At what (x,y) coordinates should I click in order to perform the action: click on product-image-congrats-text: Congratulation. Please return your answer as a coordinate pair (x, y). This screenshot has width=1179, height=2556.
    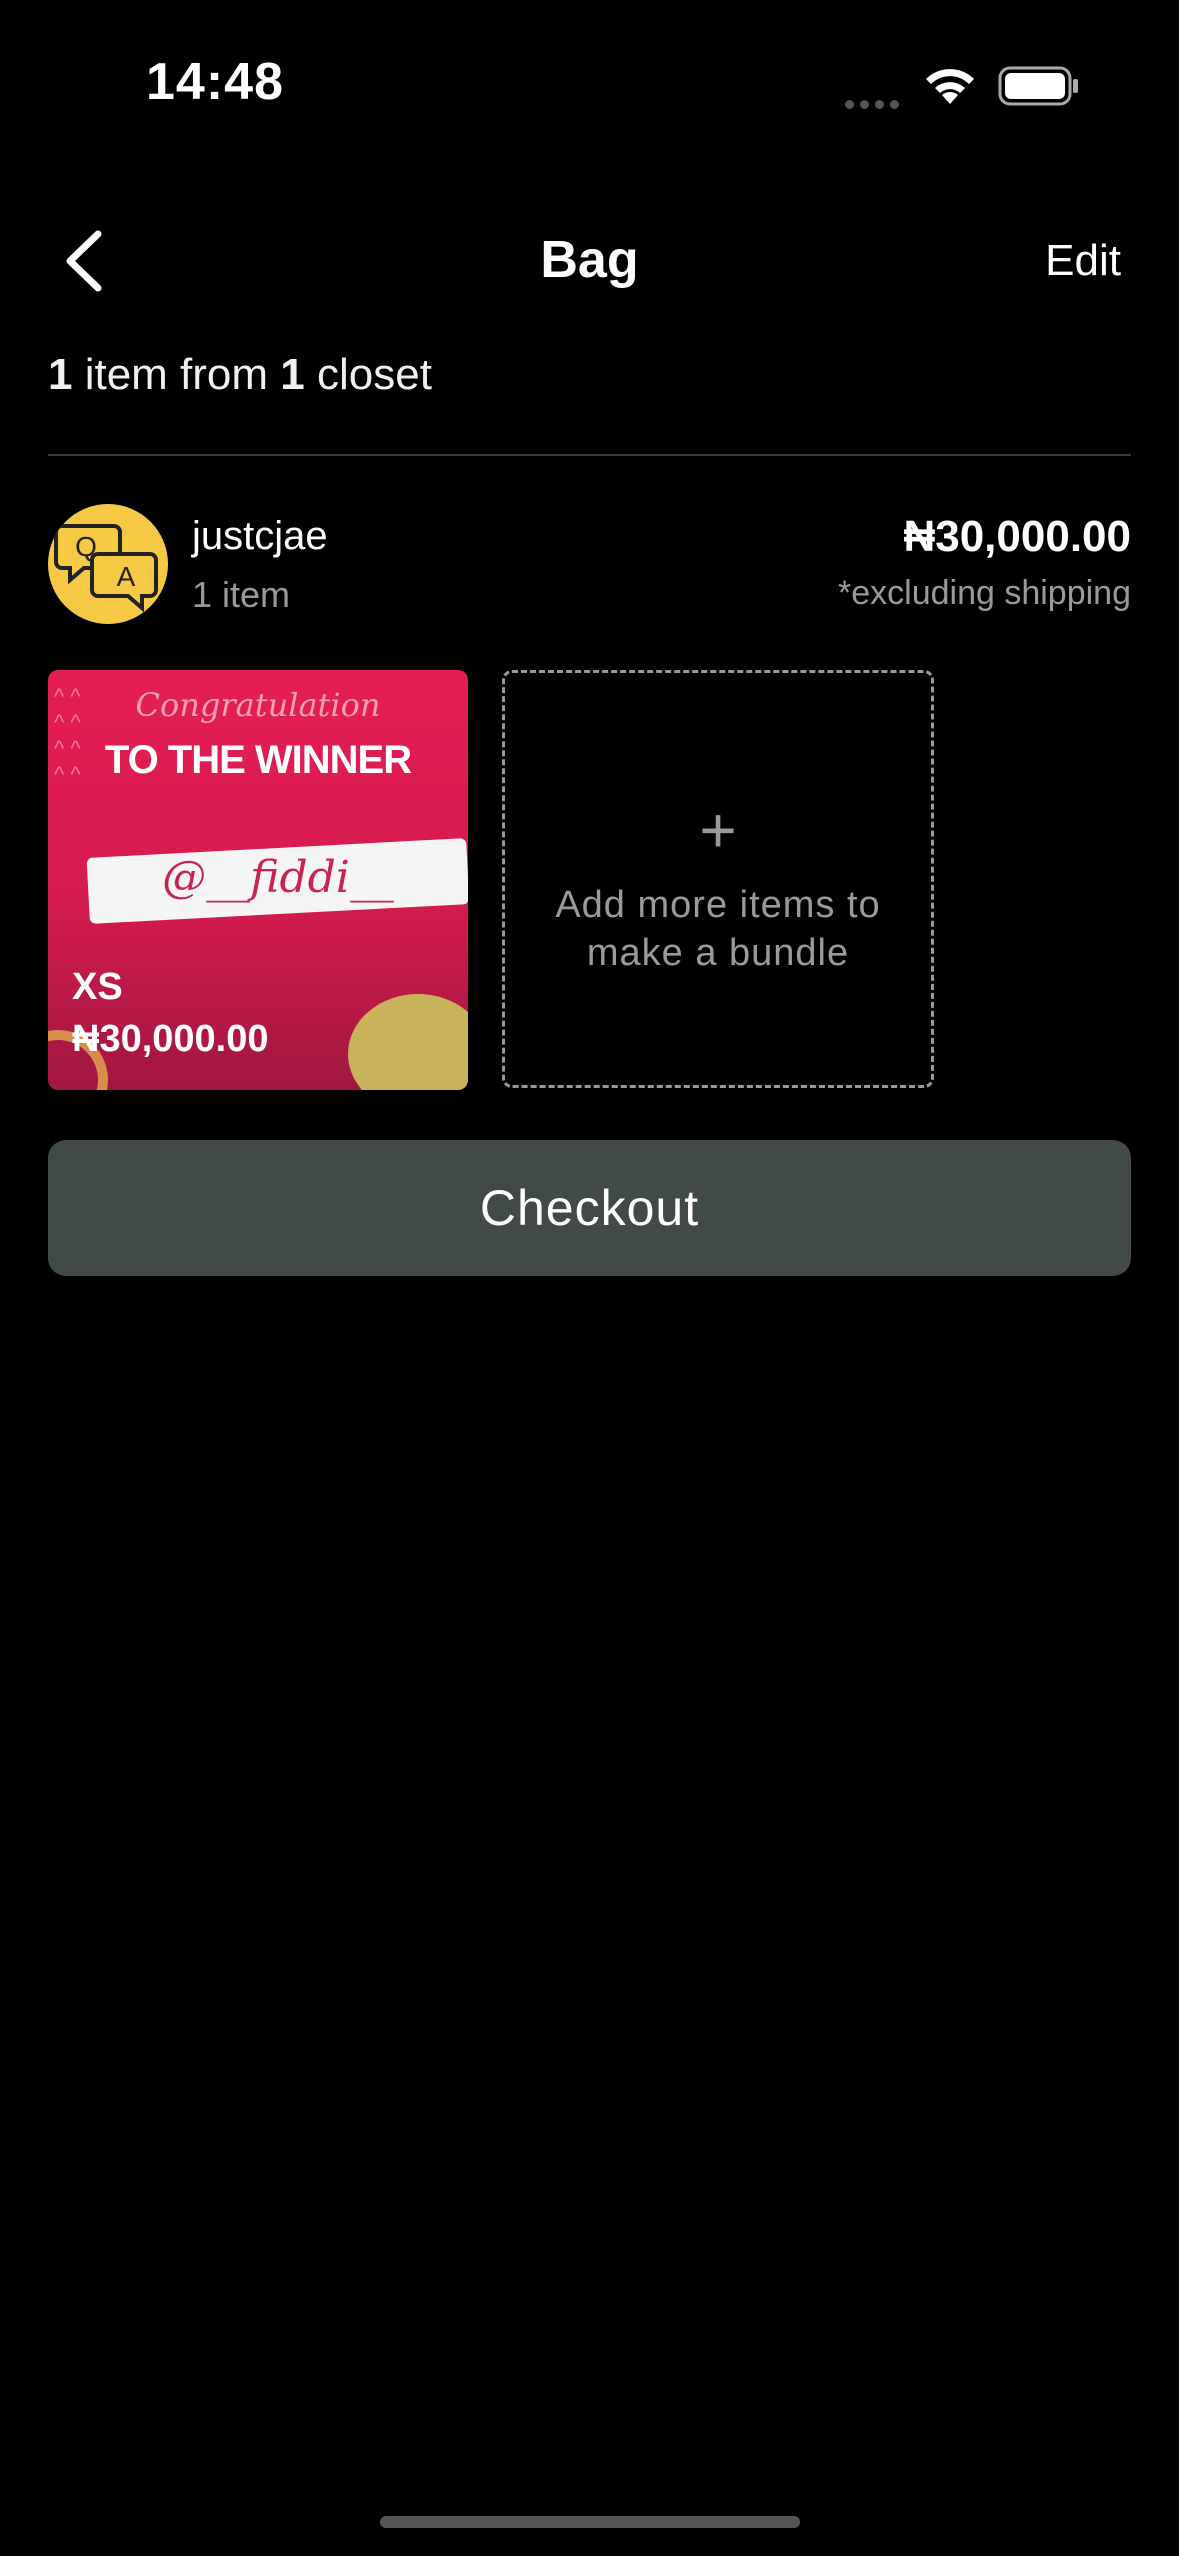
    Looking at the image, I should click on (258, 705).